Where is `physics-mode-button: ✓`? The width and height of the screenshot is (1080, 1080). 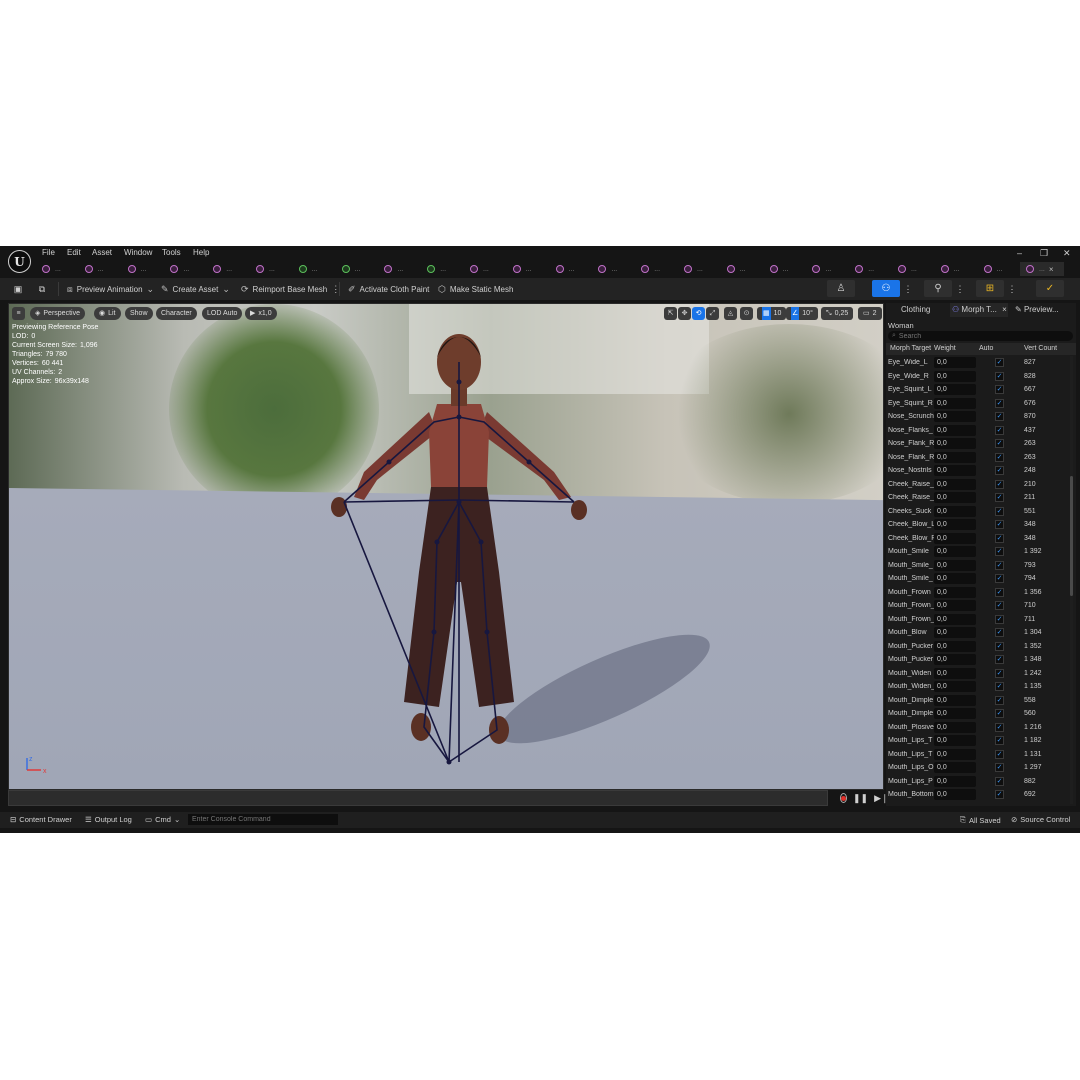 physics-mode-button: ✓ is located at coordinates (1050, 288).